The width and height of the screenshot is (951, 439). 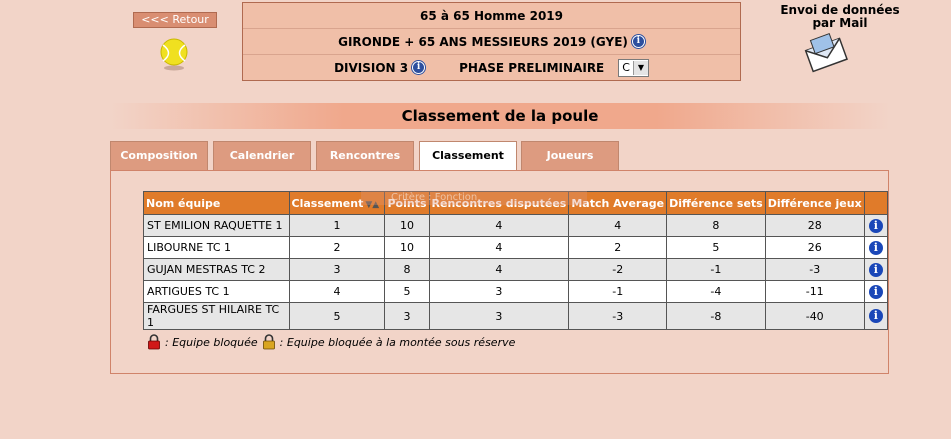 I want to click on match-average-cell: -3, so click(x=618, y=316).